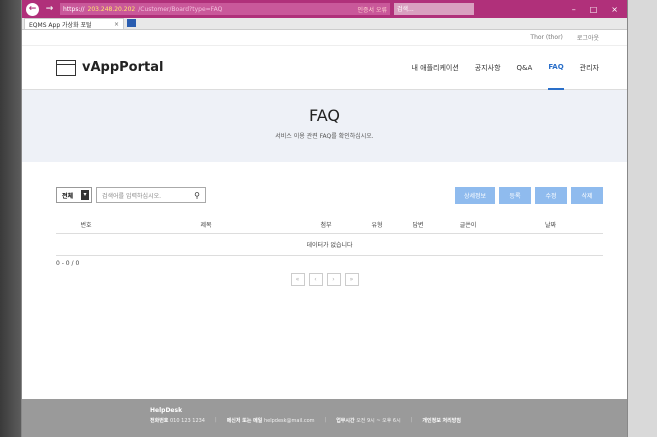 Image resolution: width=657 pixels, height=437 pixels. Describe the element at coordinates (505, 68) in the screenshot. I see `main-nav: 내 애플리케이션 공지사항 Q&A FAQ 관리자` at that location.